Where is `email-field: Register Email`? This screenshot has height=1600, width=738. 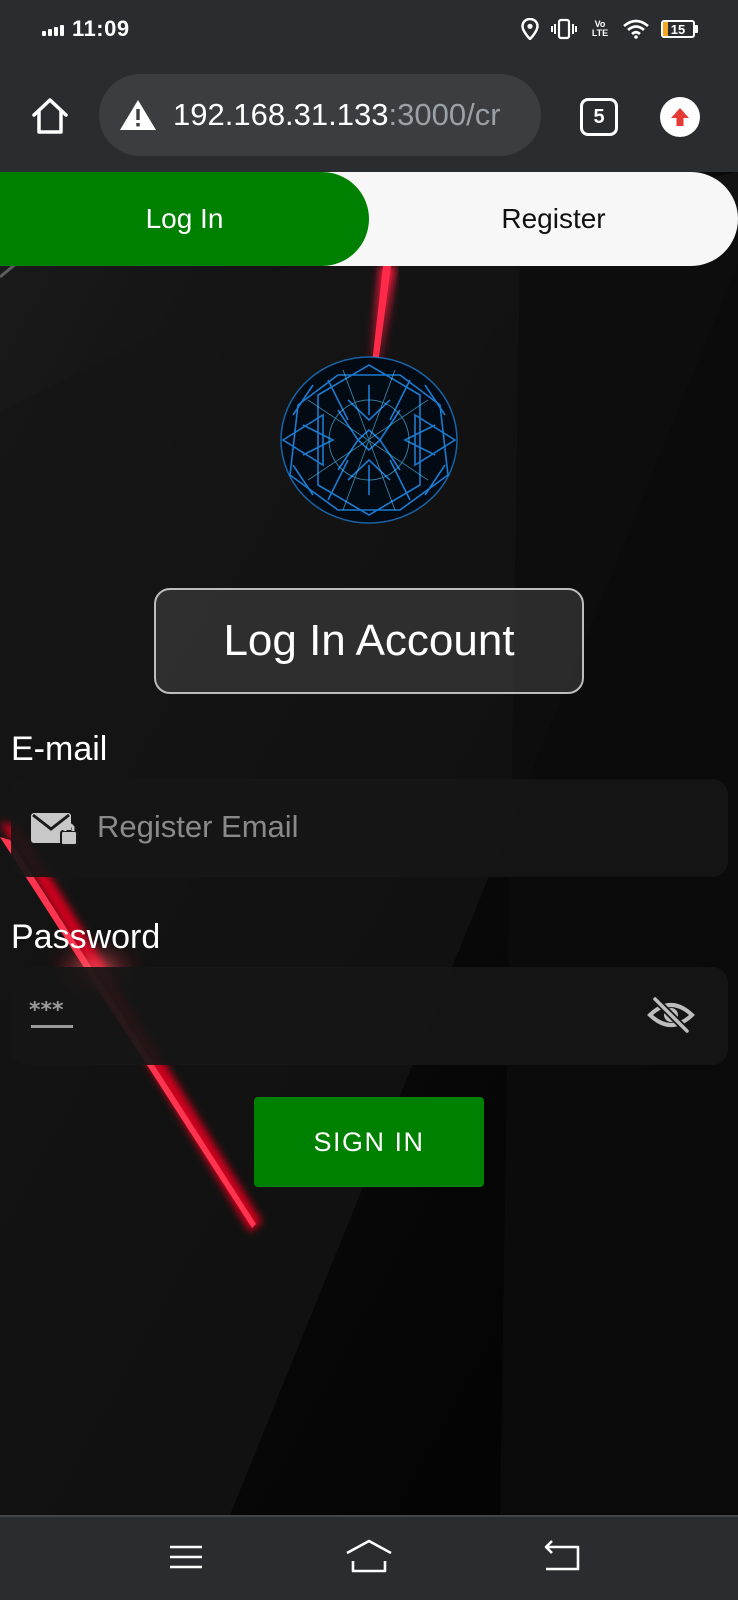 email-field: Register Email is located at coordinates (369, 828).